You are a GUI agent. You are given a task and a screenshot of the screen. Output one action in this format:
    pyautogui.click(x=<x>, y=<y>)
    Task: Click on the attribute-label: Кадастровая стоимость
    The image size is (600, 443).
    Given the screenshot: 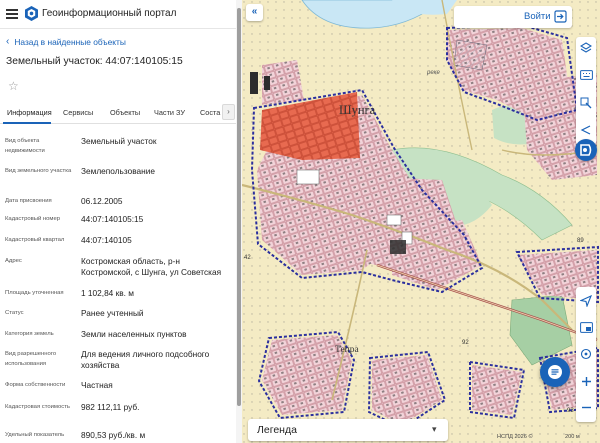 What is the action you would take?
    pyautogui.click(x=37, y=407)
    